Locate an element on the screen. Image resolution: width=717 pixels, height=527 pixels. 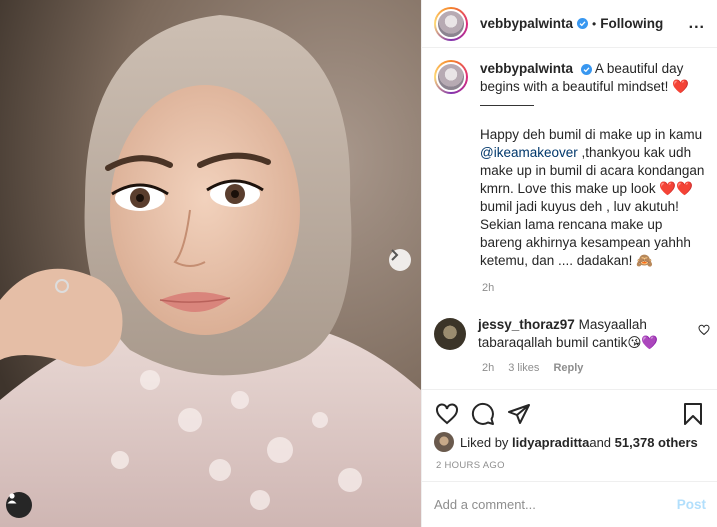
comment-meta: 2h 3 likes Reply is located at coordinates (532, 368).